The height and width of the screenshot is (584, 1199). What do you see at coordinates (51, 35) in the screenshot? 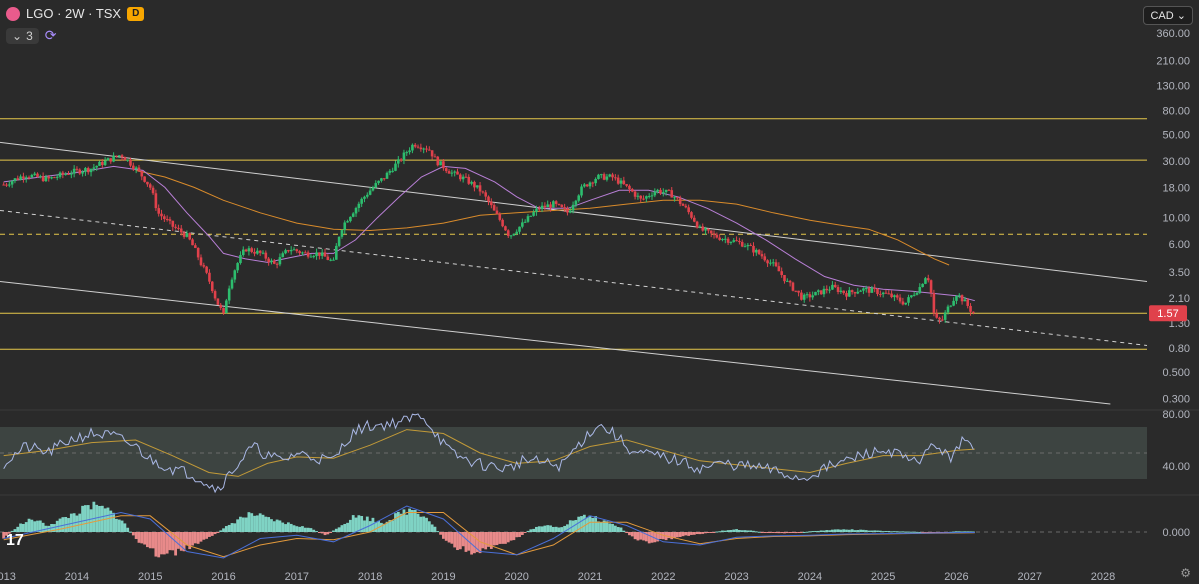
I see `refresh-icon: ⟳` at bounding box center [51, 35].